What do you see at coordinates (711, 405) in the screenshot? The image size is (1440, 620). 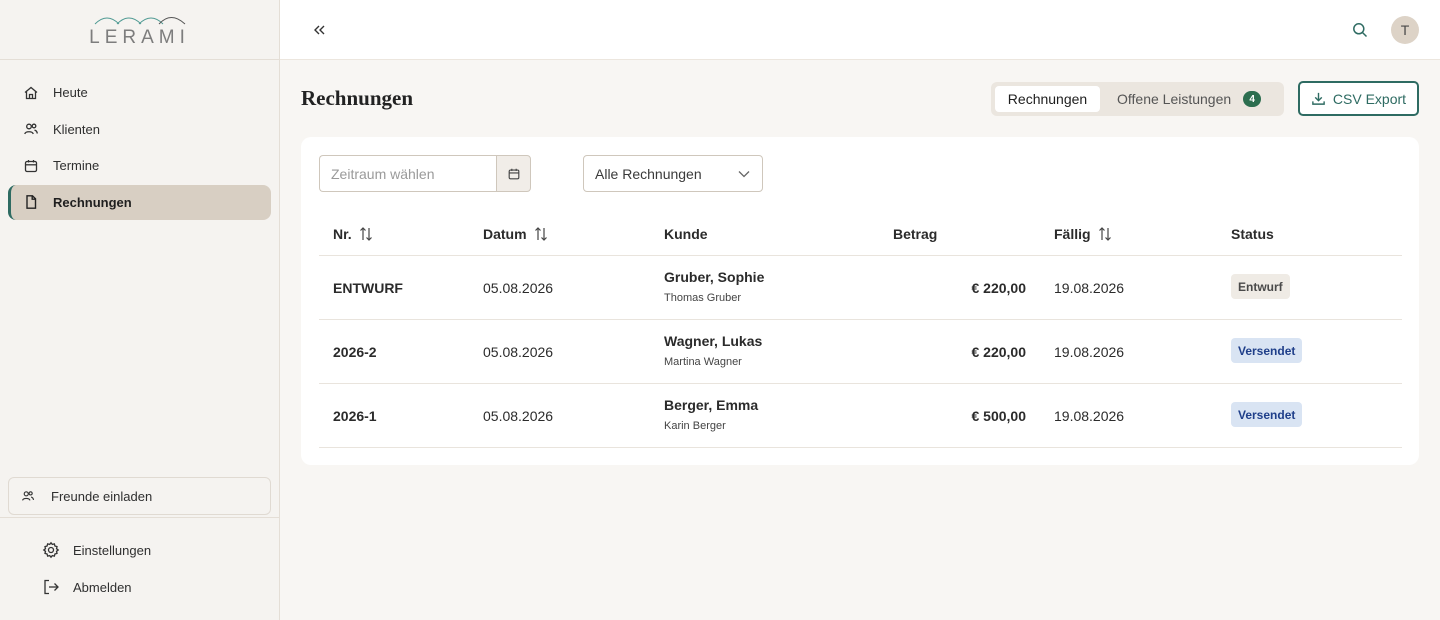 I see `client-name: Berger, Emma` at bounding box center [711, 405].